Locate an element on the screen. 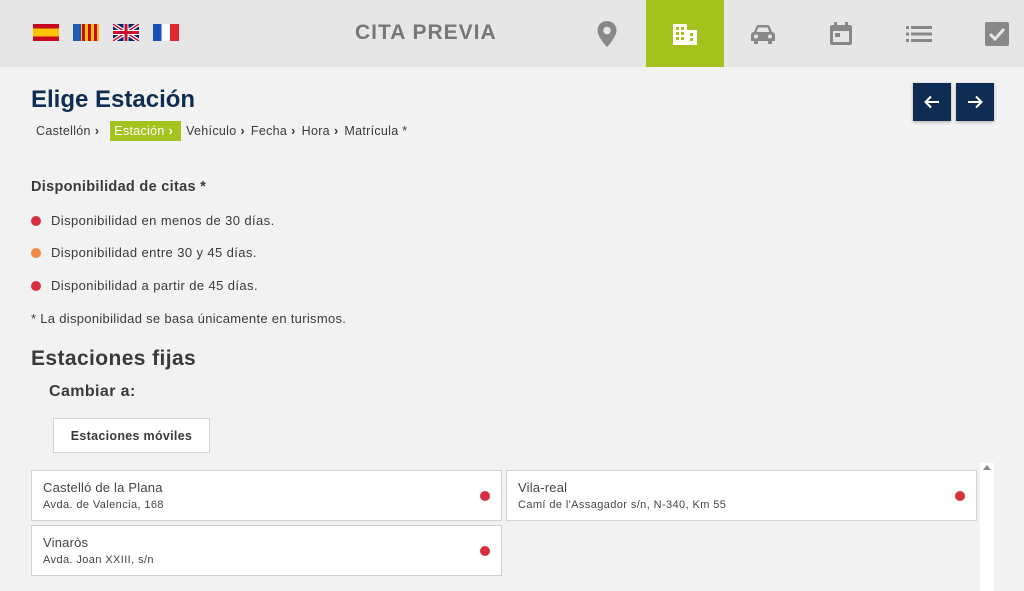 The image size is (1024, 591). nav-step-station is located at coordinates (685, 33).